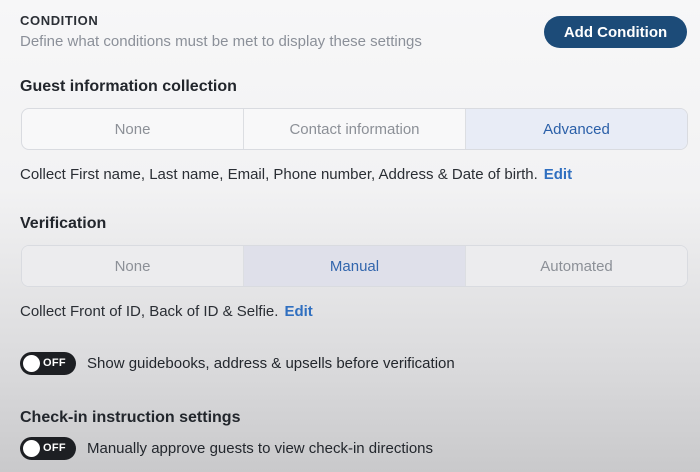 This screenshot has height=472, width=700. What do you see at coordinates (133, 266) in the screenshot?
I see `verification-option-none: None` at bounding box center [133, 266].